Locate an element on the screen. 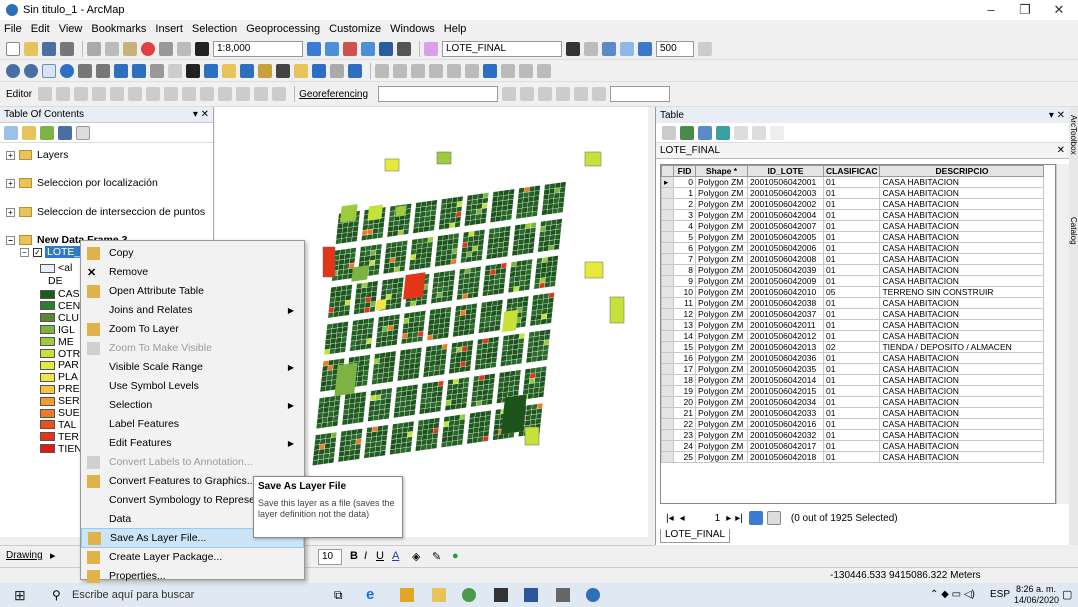 The width and height of the screenshot is (1078, 607). table-cell: 18 is located at coordinates (684, 380).